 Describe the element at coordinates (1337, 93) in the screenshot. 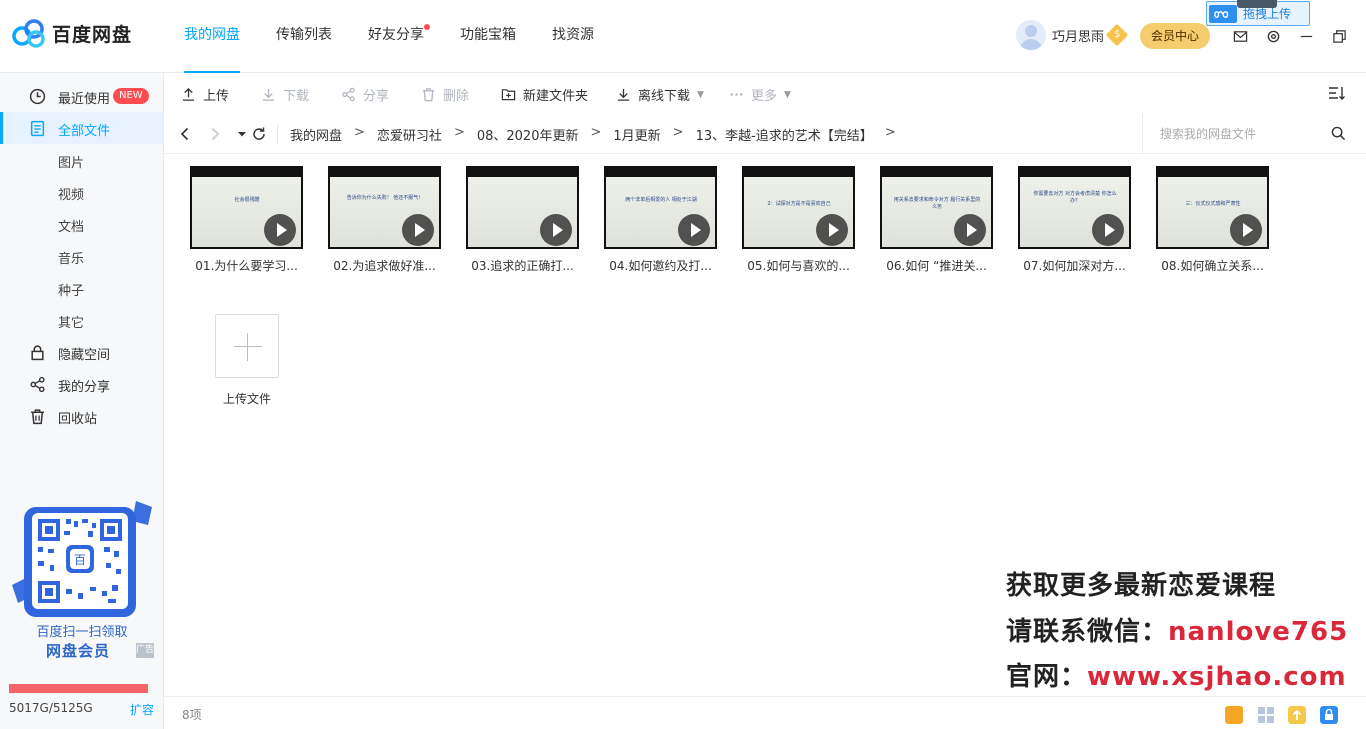

I see `sort-icon` at that location.